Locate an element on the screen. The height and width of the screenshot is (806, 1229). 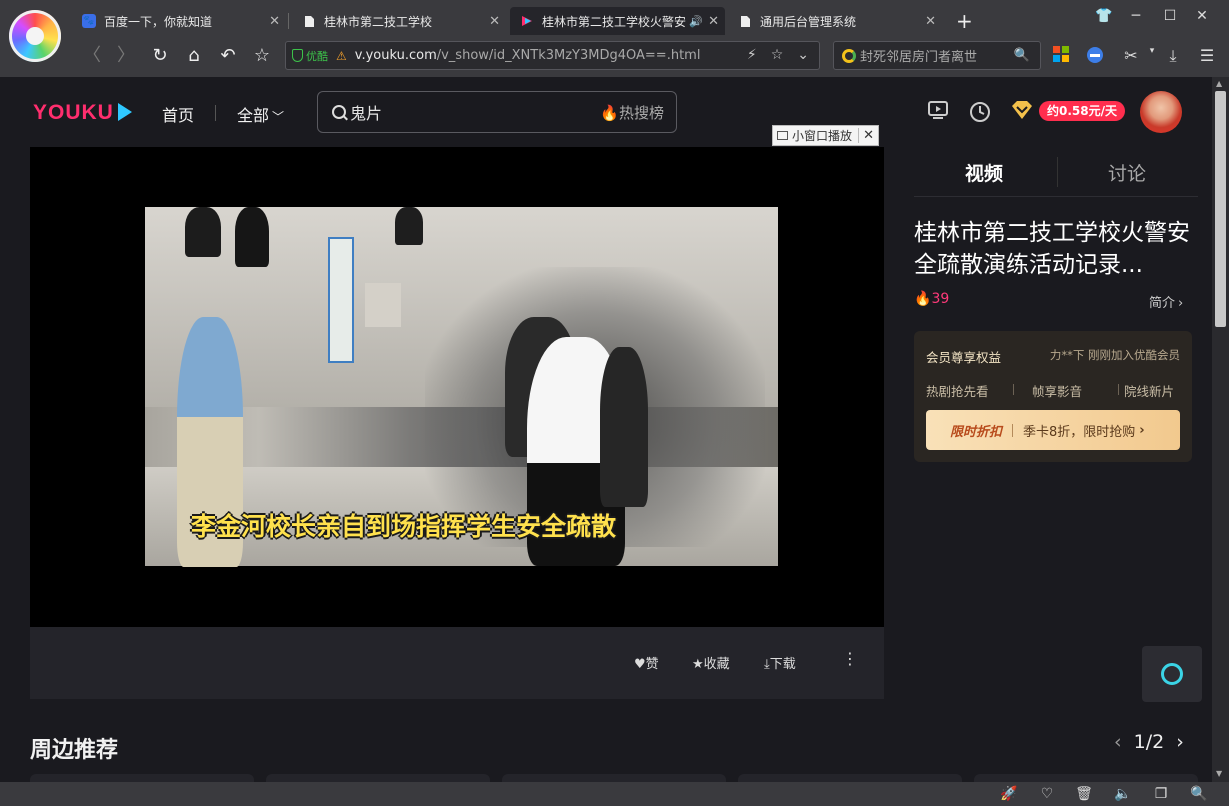
section-title-recommend: 周边推荐 is located at coordinates (74, 750).